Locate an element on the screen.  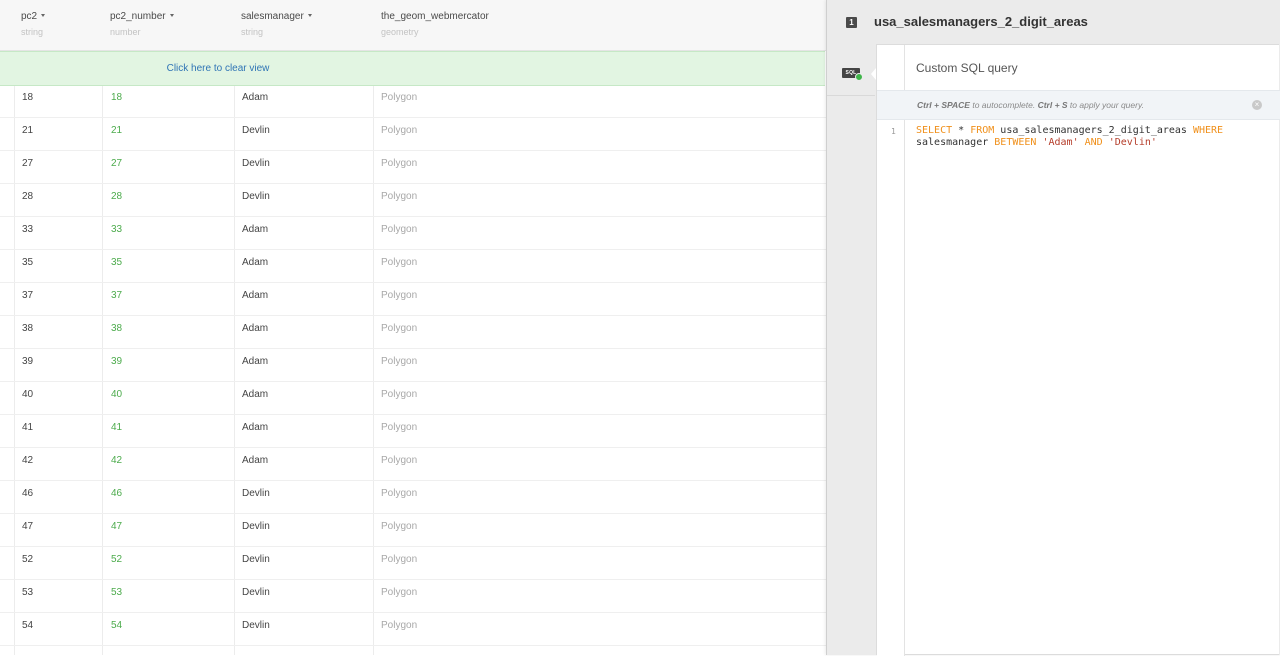
cell-pc2-number: 37 is located at coordinates (116, 299).